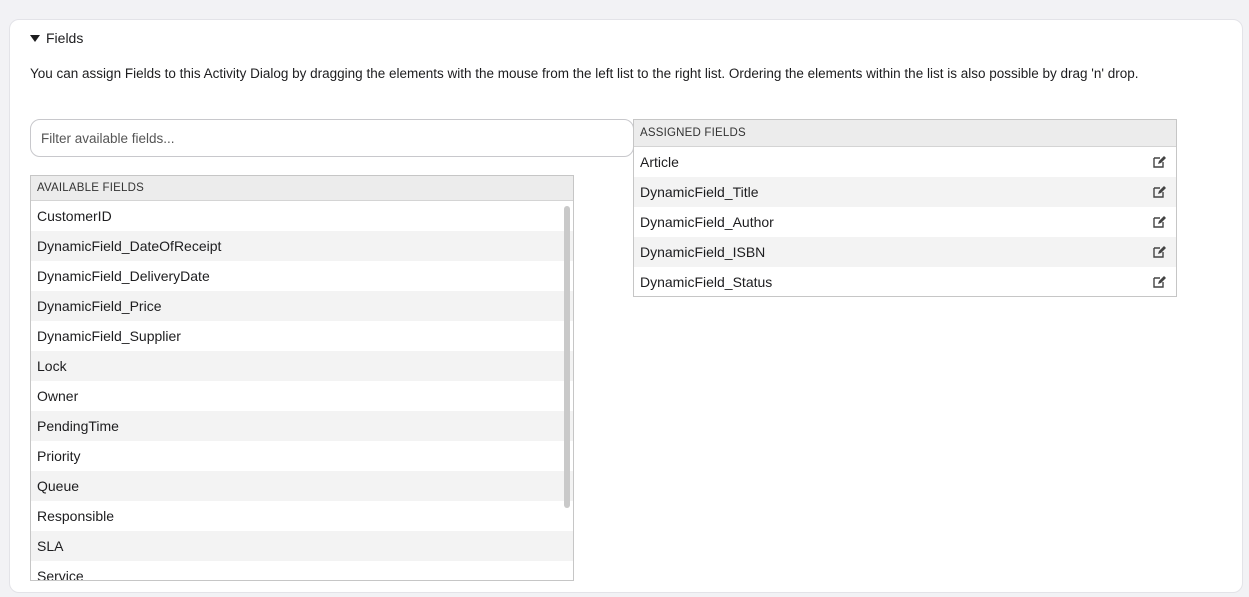 This screenshot has width=1249, height=597. I want to click on fields-section-toggle: Fields, so click(56, 38).